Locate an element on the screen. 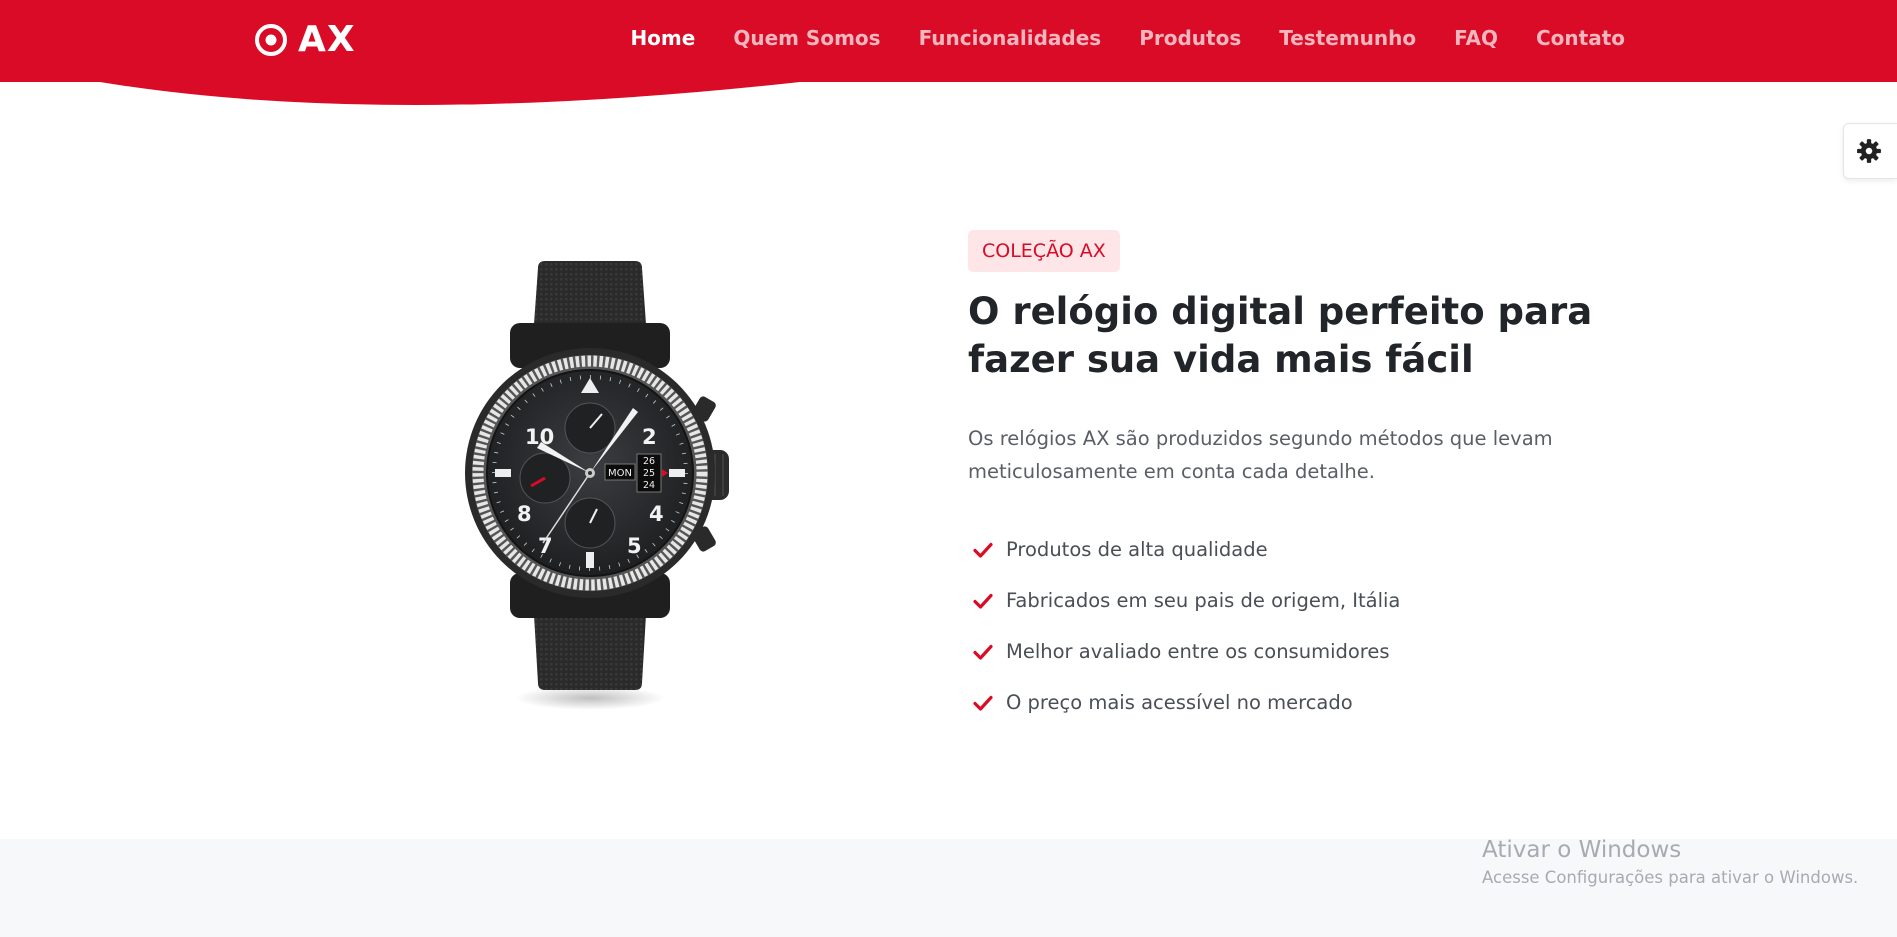 Image resolution: width=1897 pixels, height=937 pixels. nav-item-funcionalidades: Funcionalidades is located at coordinates (1010, 38).